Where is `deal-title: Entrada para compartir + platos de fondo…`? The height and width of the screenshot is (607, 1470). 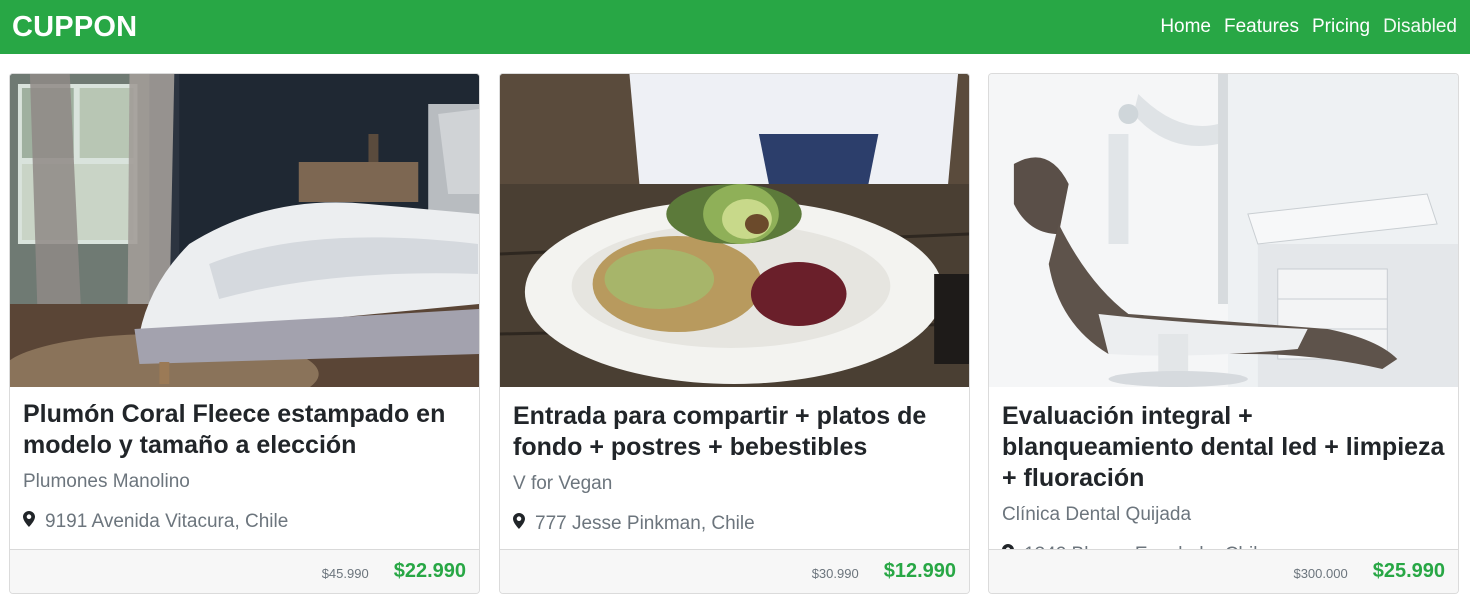
deal-title: Entrada para compartir + platos de fondo… is located at coordinates (735, 432).